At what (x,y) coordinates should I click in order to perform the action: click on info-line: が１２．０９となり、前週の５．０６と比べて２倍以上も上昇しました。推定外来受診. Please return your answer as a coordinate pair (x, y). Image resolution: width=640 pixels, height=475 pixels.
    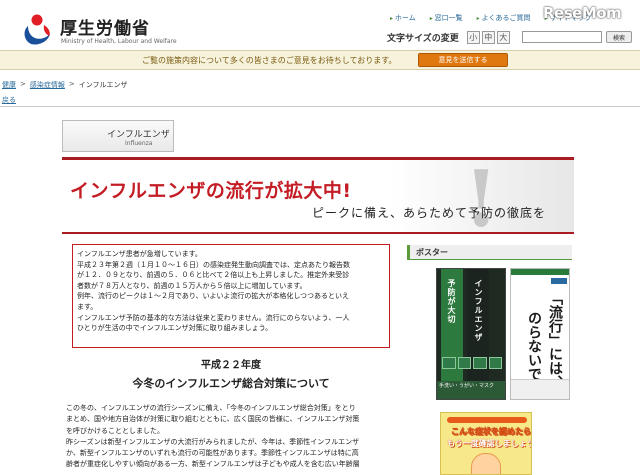
    Looking at the image, I should click on (213, 275).